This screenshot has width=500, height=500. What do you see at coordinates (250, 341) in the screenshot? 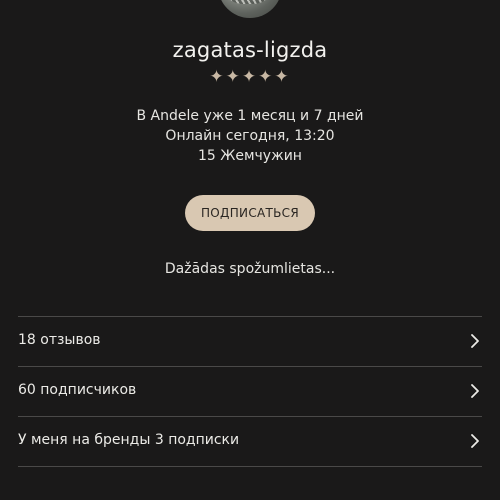
I see `reviews-row: 18 отзывов` at bounding box center [250, 341].